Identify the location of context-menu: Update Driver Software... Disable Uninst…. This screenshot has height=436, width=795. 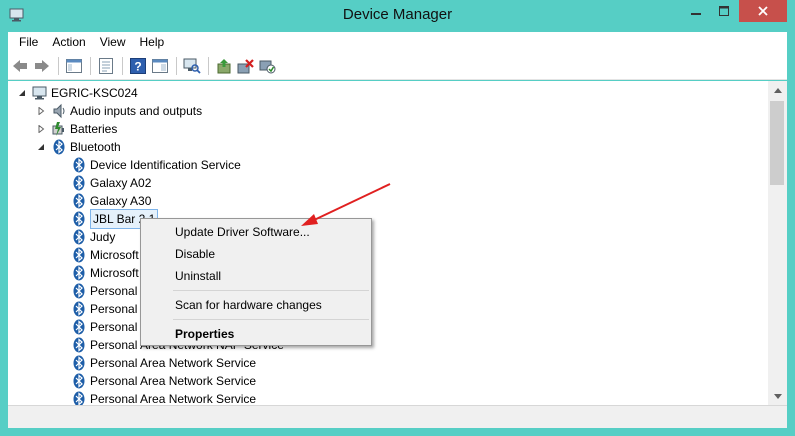
(256, 282).